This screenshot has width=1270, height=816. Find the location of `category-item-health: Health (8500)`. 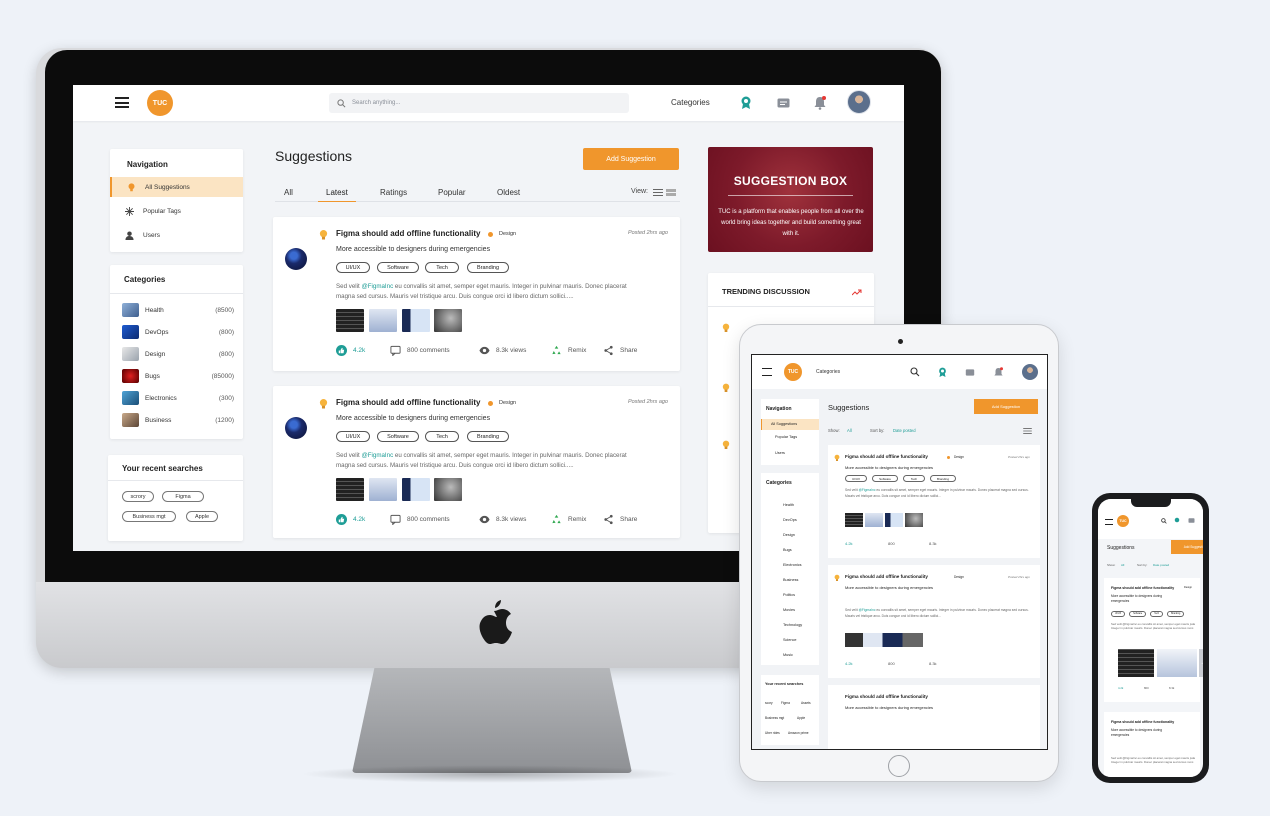

category-item-health: Health (8500) is located at coordinates (178, 310).